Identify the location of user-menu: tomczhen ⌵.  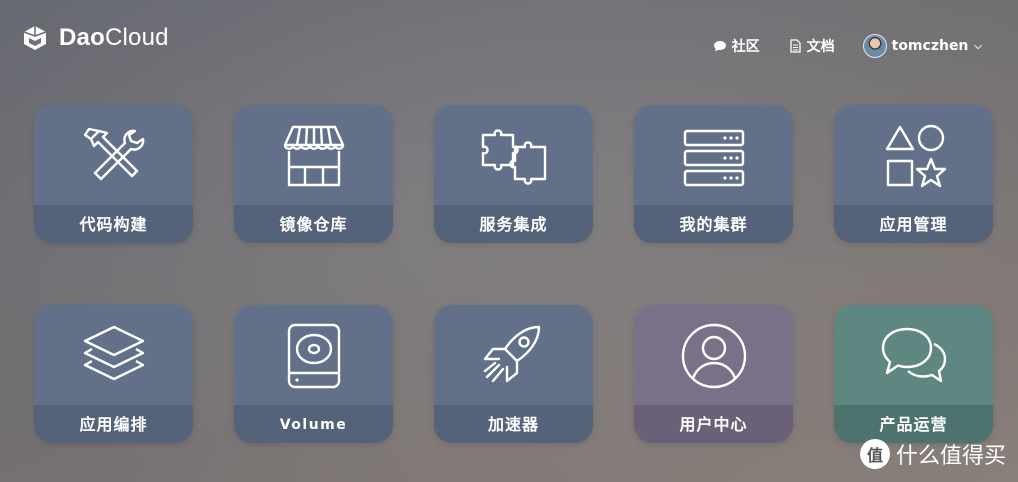
(922, 46).